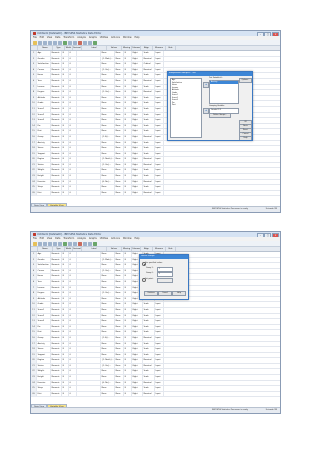  Describe the element at coordinates (95, 43) in the screenshot. I see `value-labels-icon` at that location.